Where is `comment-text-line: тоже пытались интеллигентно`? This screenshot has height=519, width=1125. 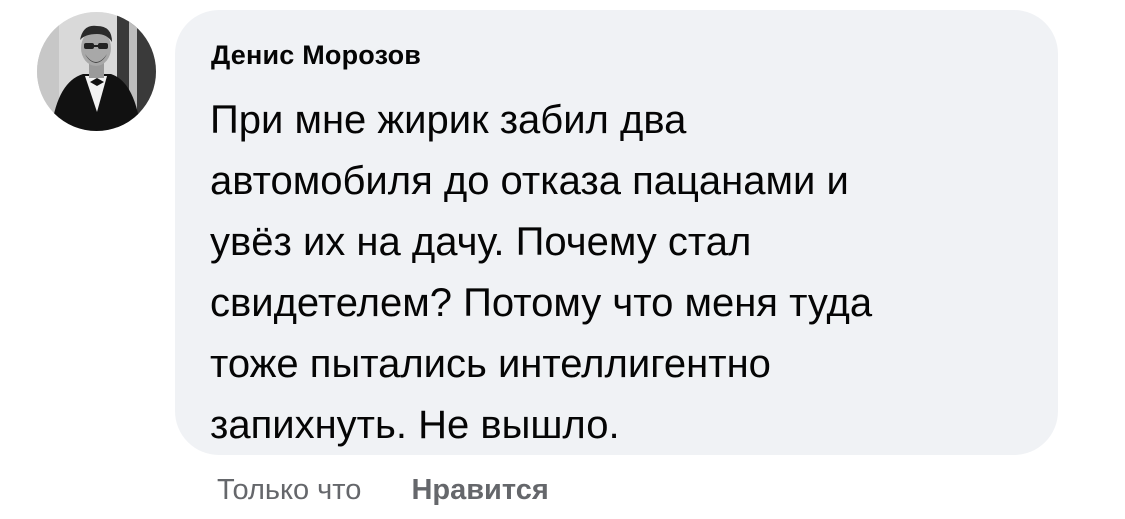
comment-text-line: тоже пытались интеллигентно is located at coordinates (490, 364).